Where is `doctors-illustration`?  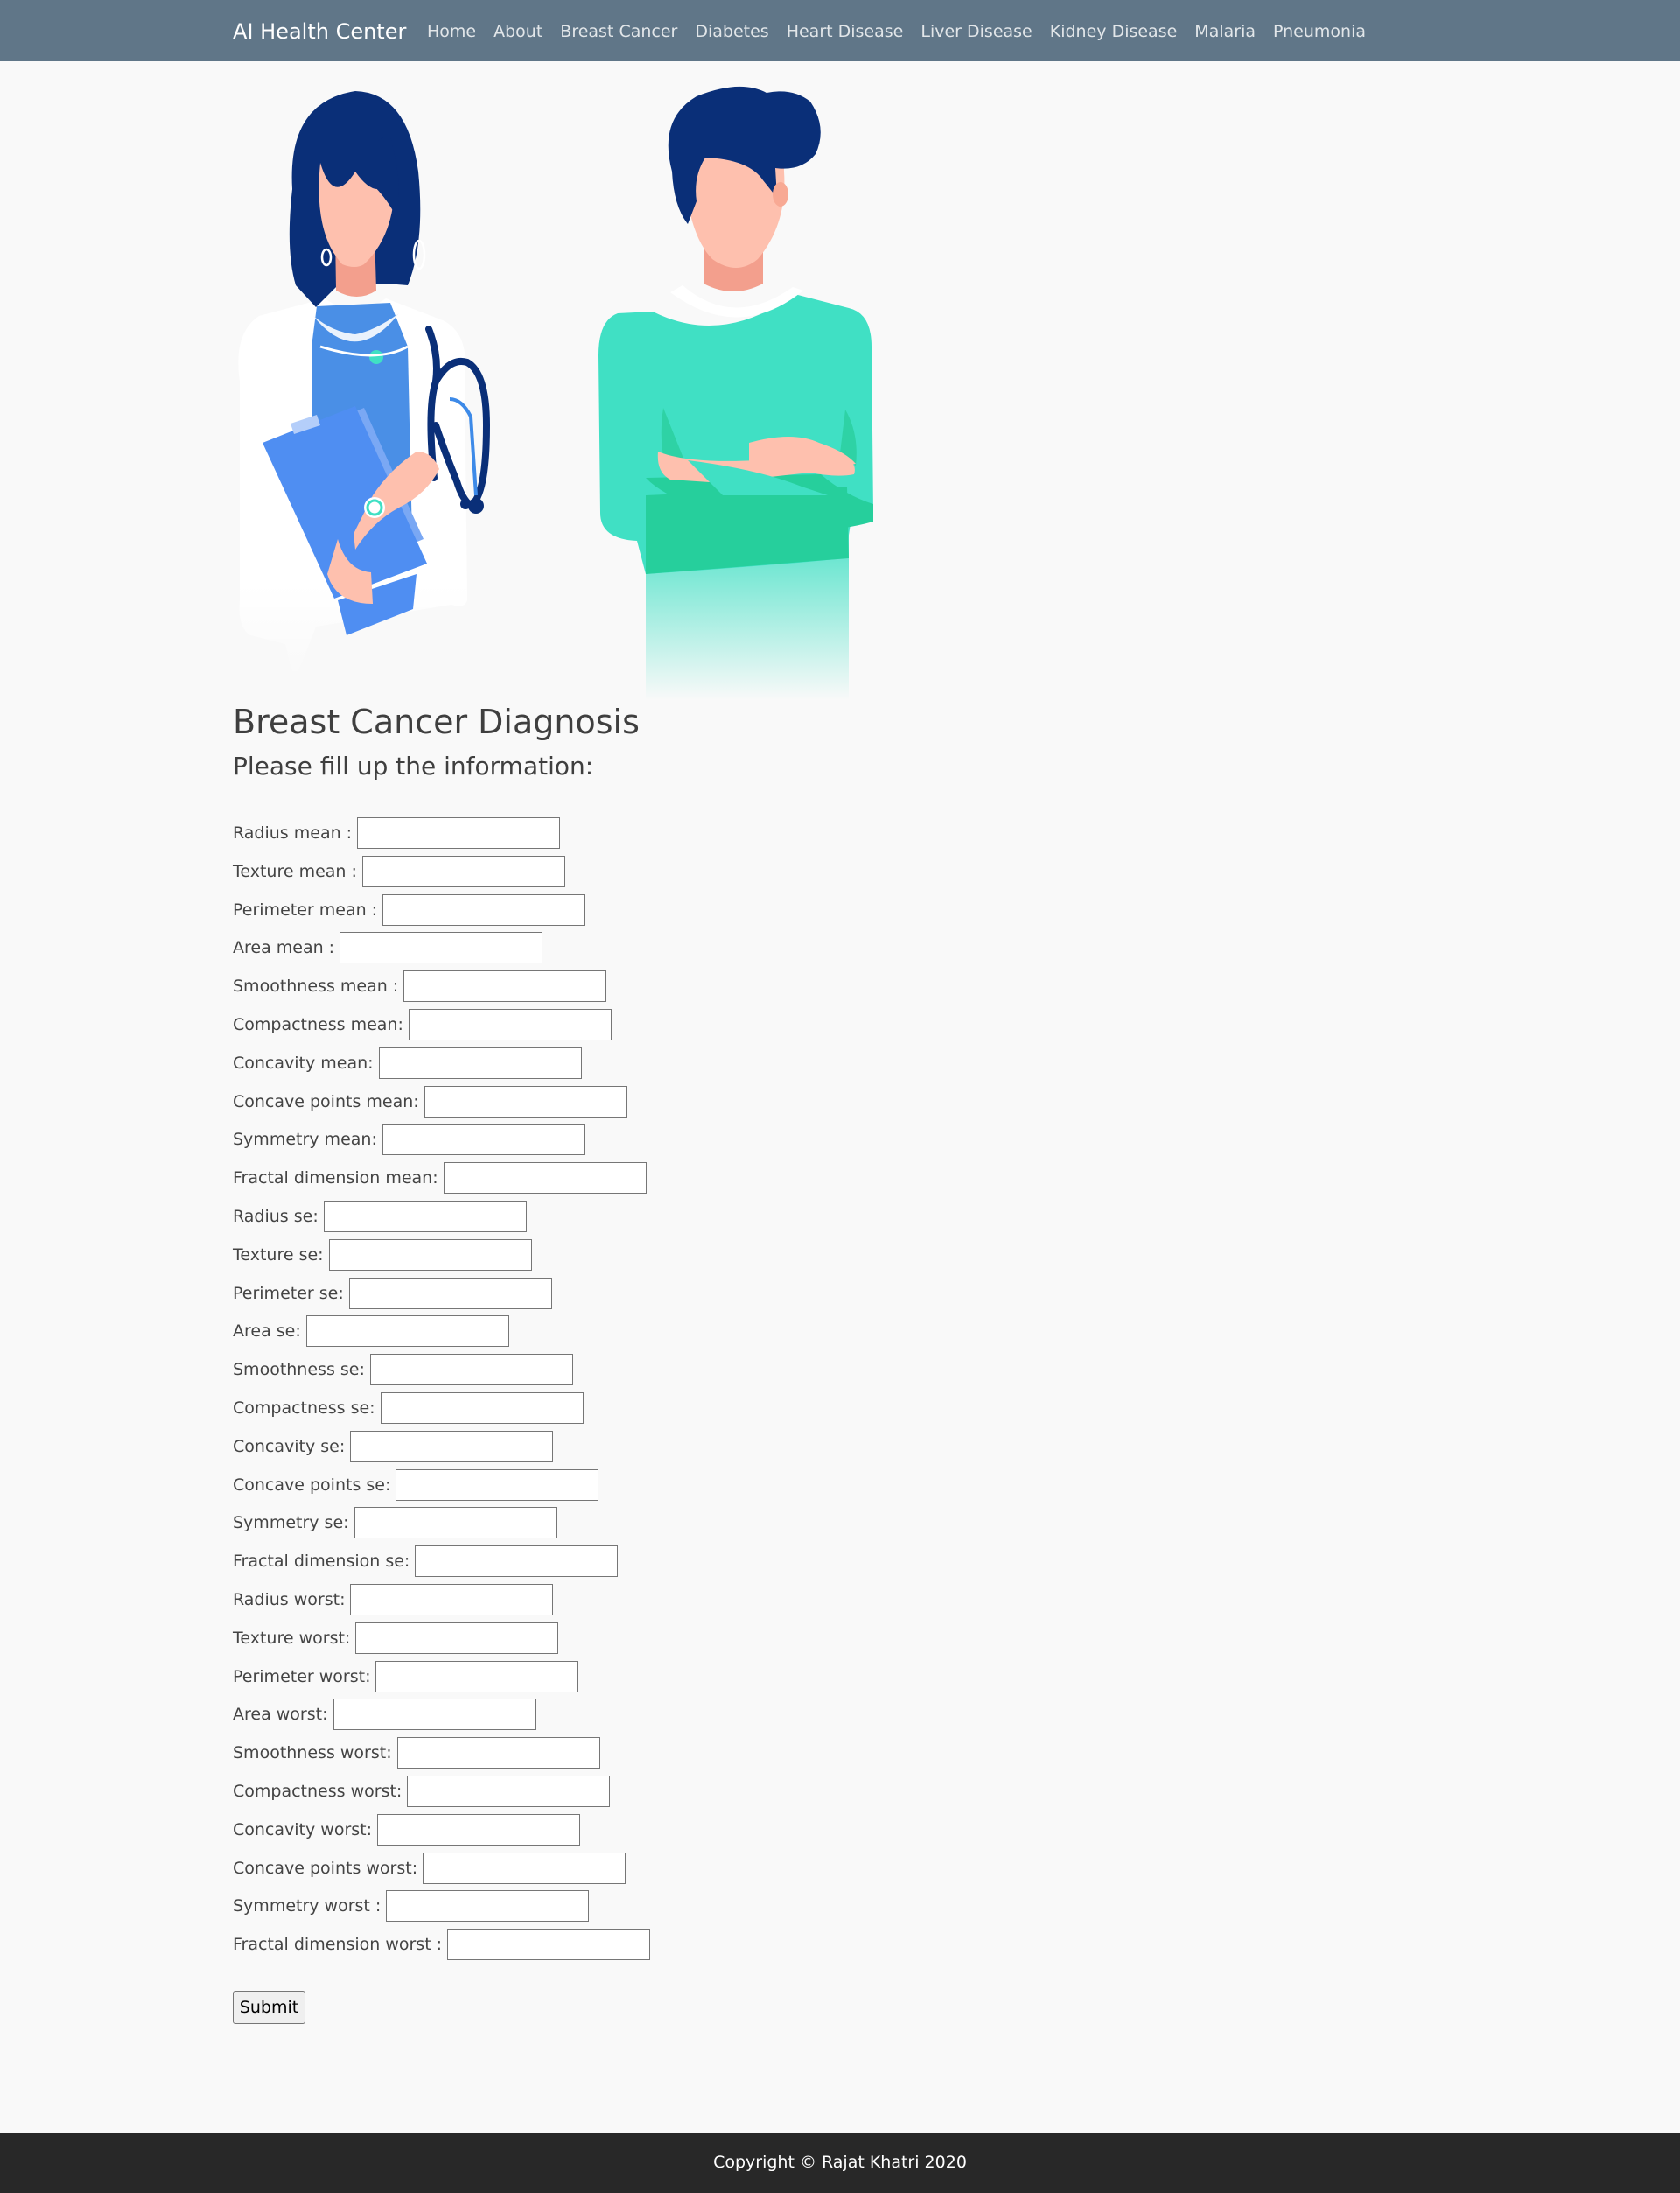 doctors-illustration is located at coordinates (555, 393).